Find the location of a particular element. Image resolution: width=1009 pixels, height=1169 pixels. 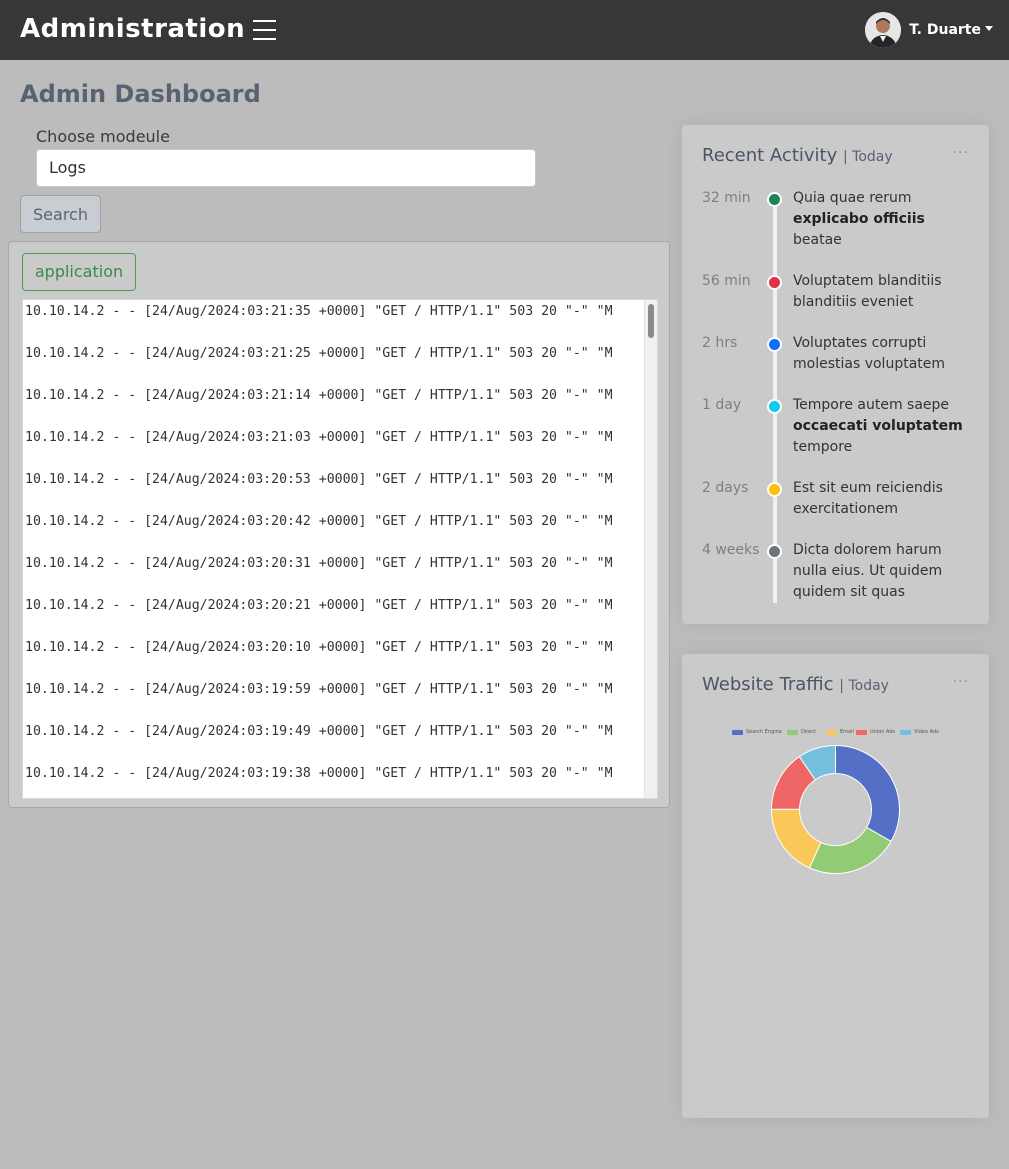

legend-label: Union Ads is located at coordinates (883, 732).